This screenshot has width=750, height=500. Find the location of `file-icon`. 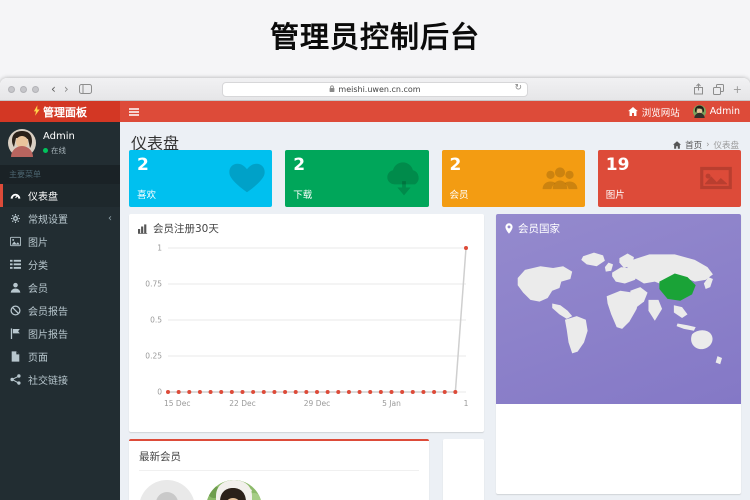

file-icon is located at coordinates (16, 356).